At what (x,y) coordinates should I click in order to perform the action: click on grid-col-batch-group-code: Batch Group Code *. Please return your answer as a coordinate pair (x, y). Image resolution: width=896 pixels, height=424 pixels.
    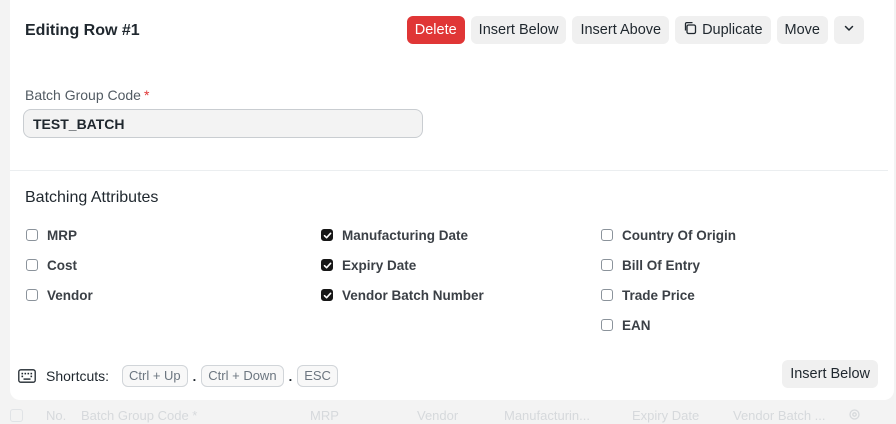
    Looking at the image, I should click on (139, 415).